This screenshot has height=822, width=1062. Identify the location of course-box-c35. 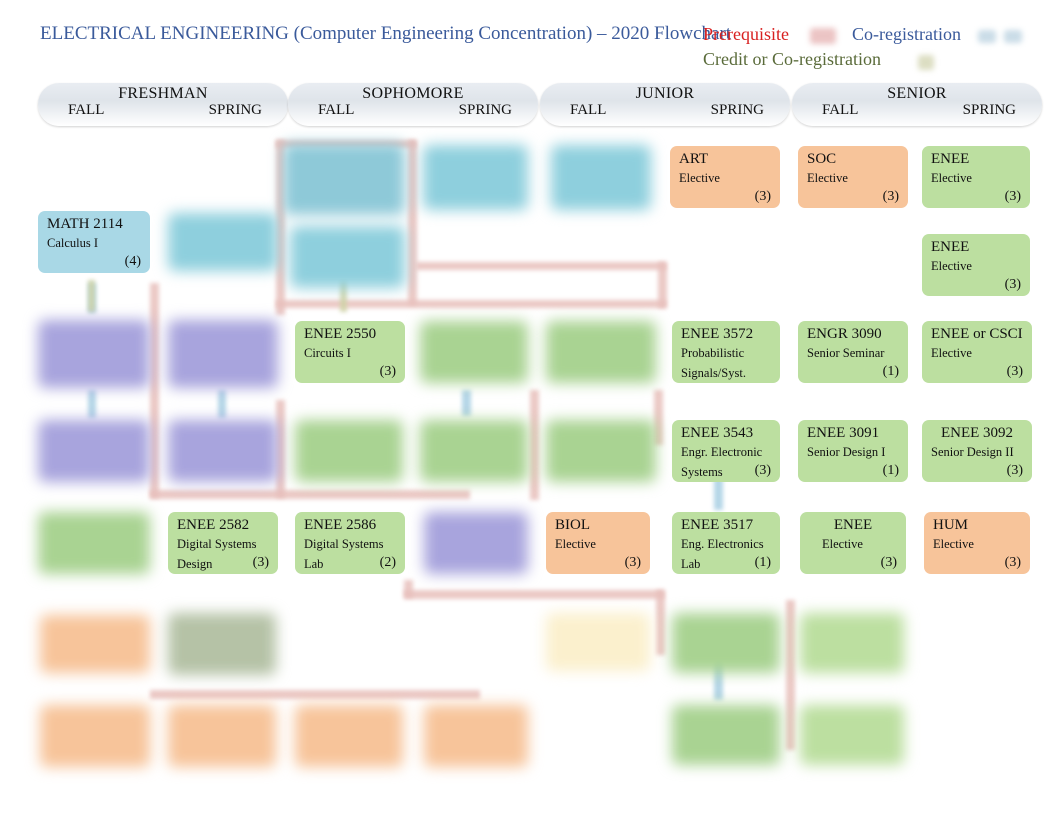
(95, 644).